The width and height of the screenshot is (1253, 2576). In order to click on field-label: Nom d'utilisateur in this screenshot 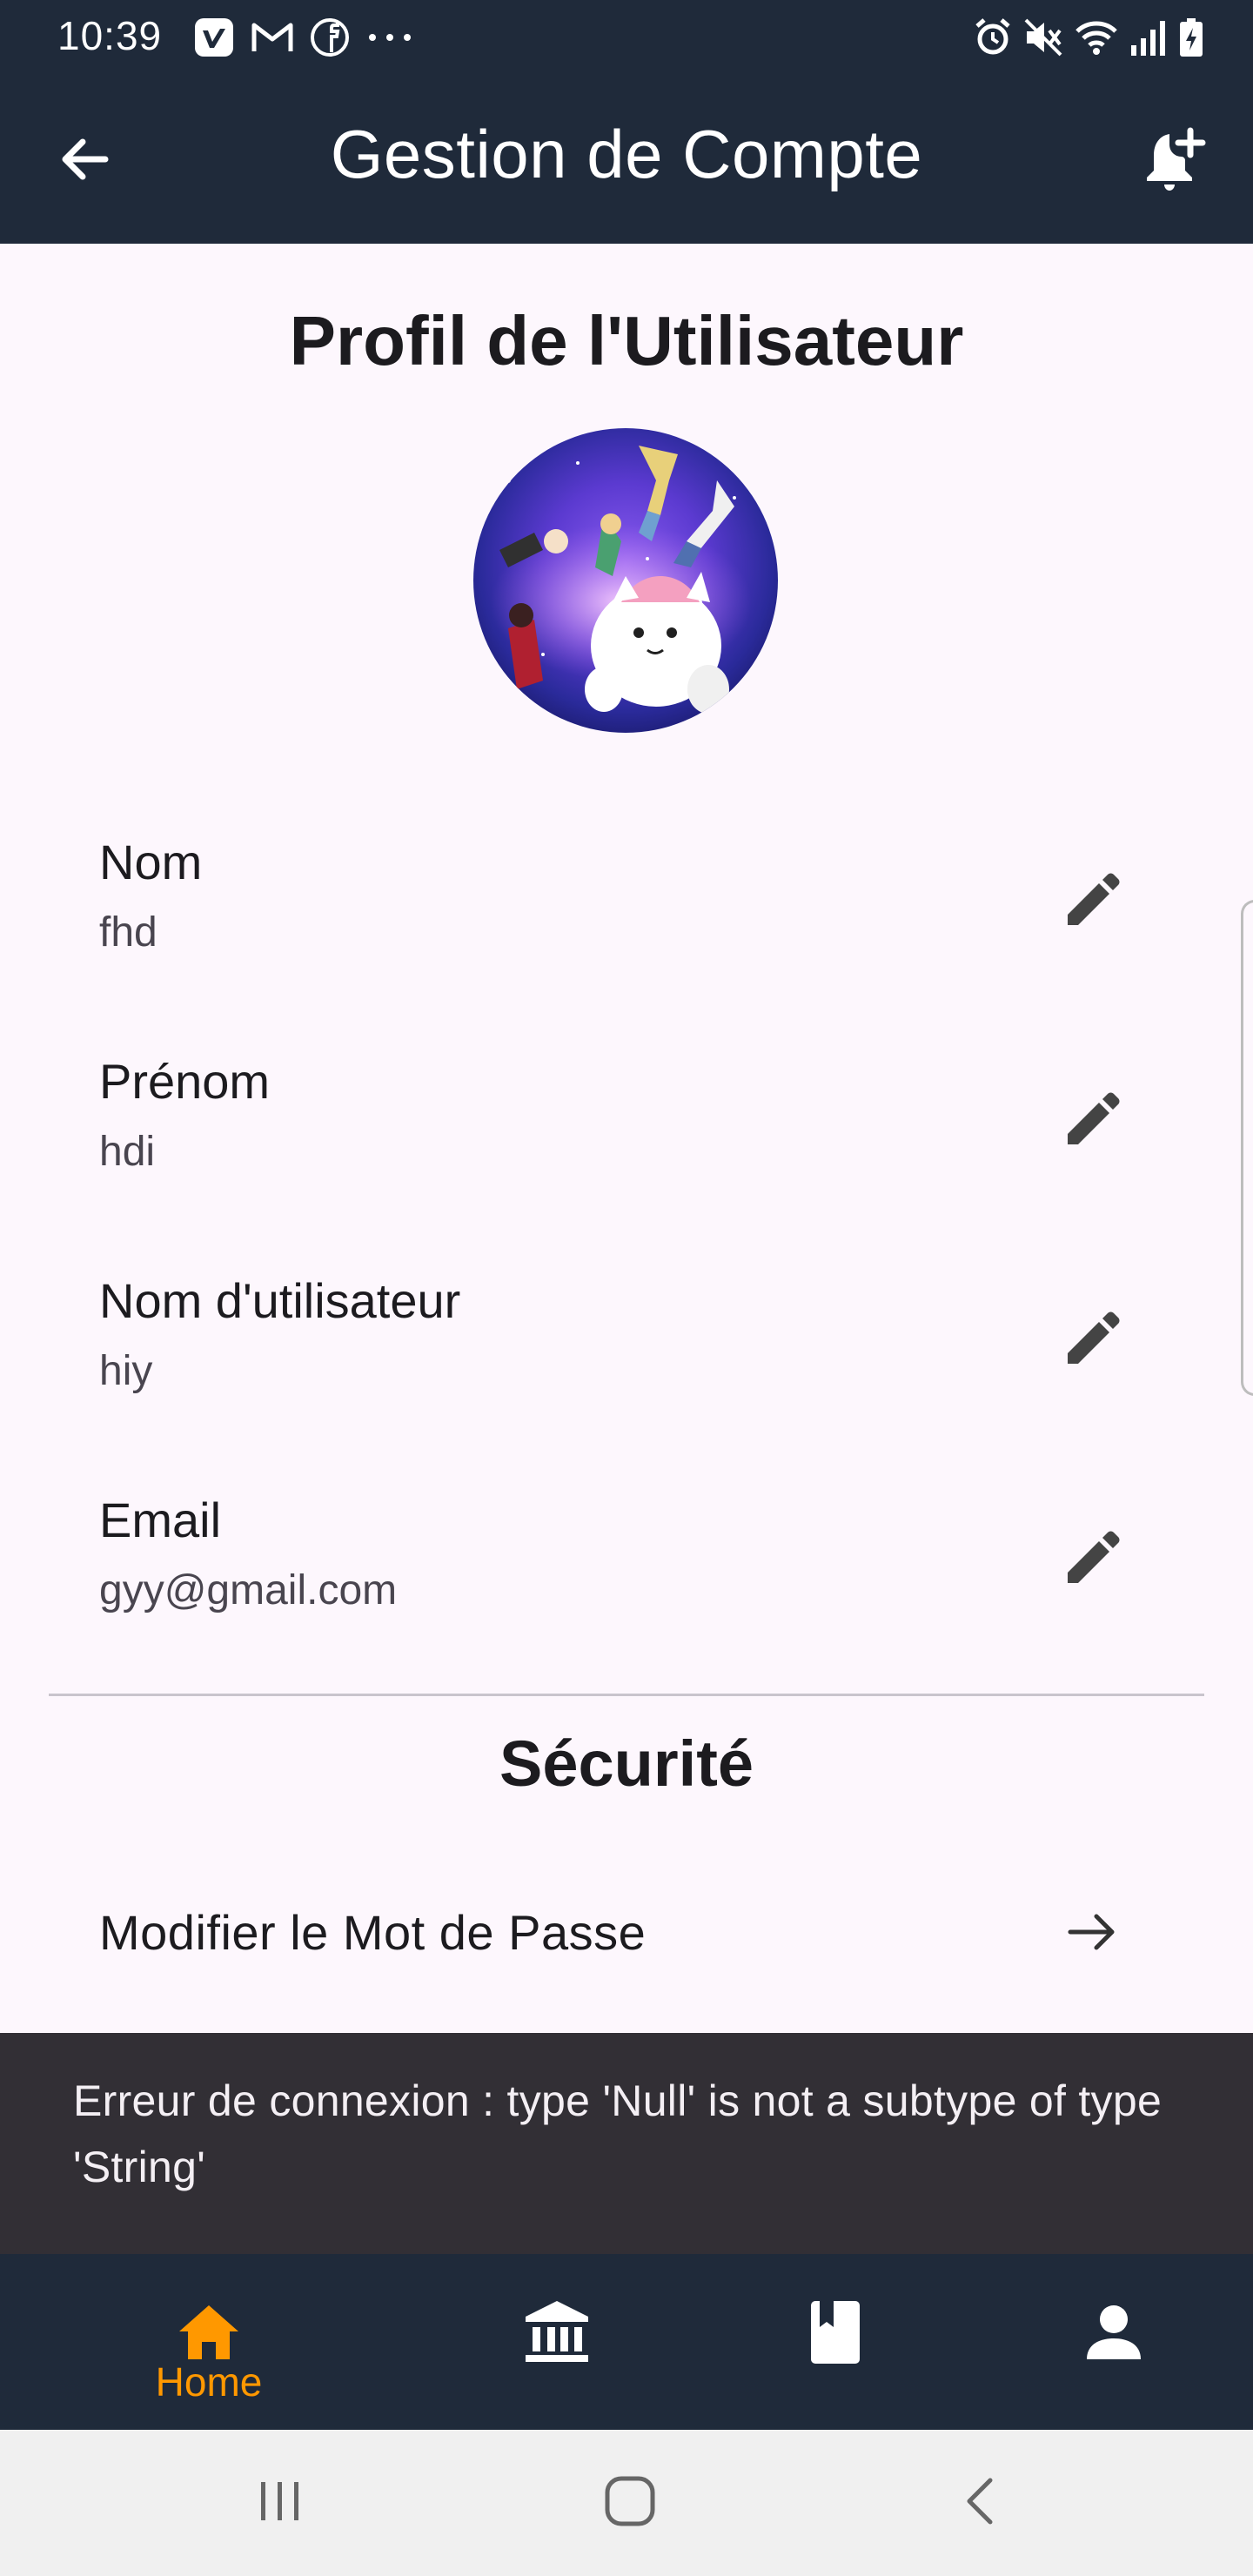, I will do `click(280, 1300)`.